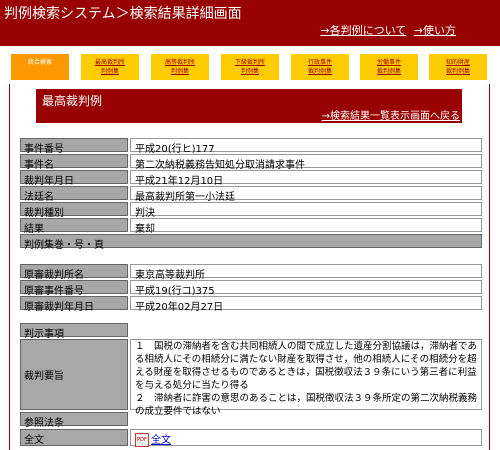 This screenshot has height=450, width=500. I want to click on case-name-value: 第二次納税義務告知処分取消請求事件, so click(306, 162).